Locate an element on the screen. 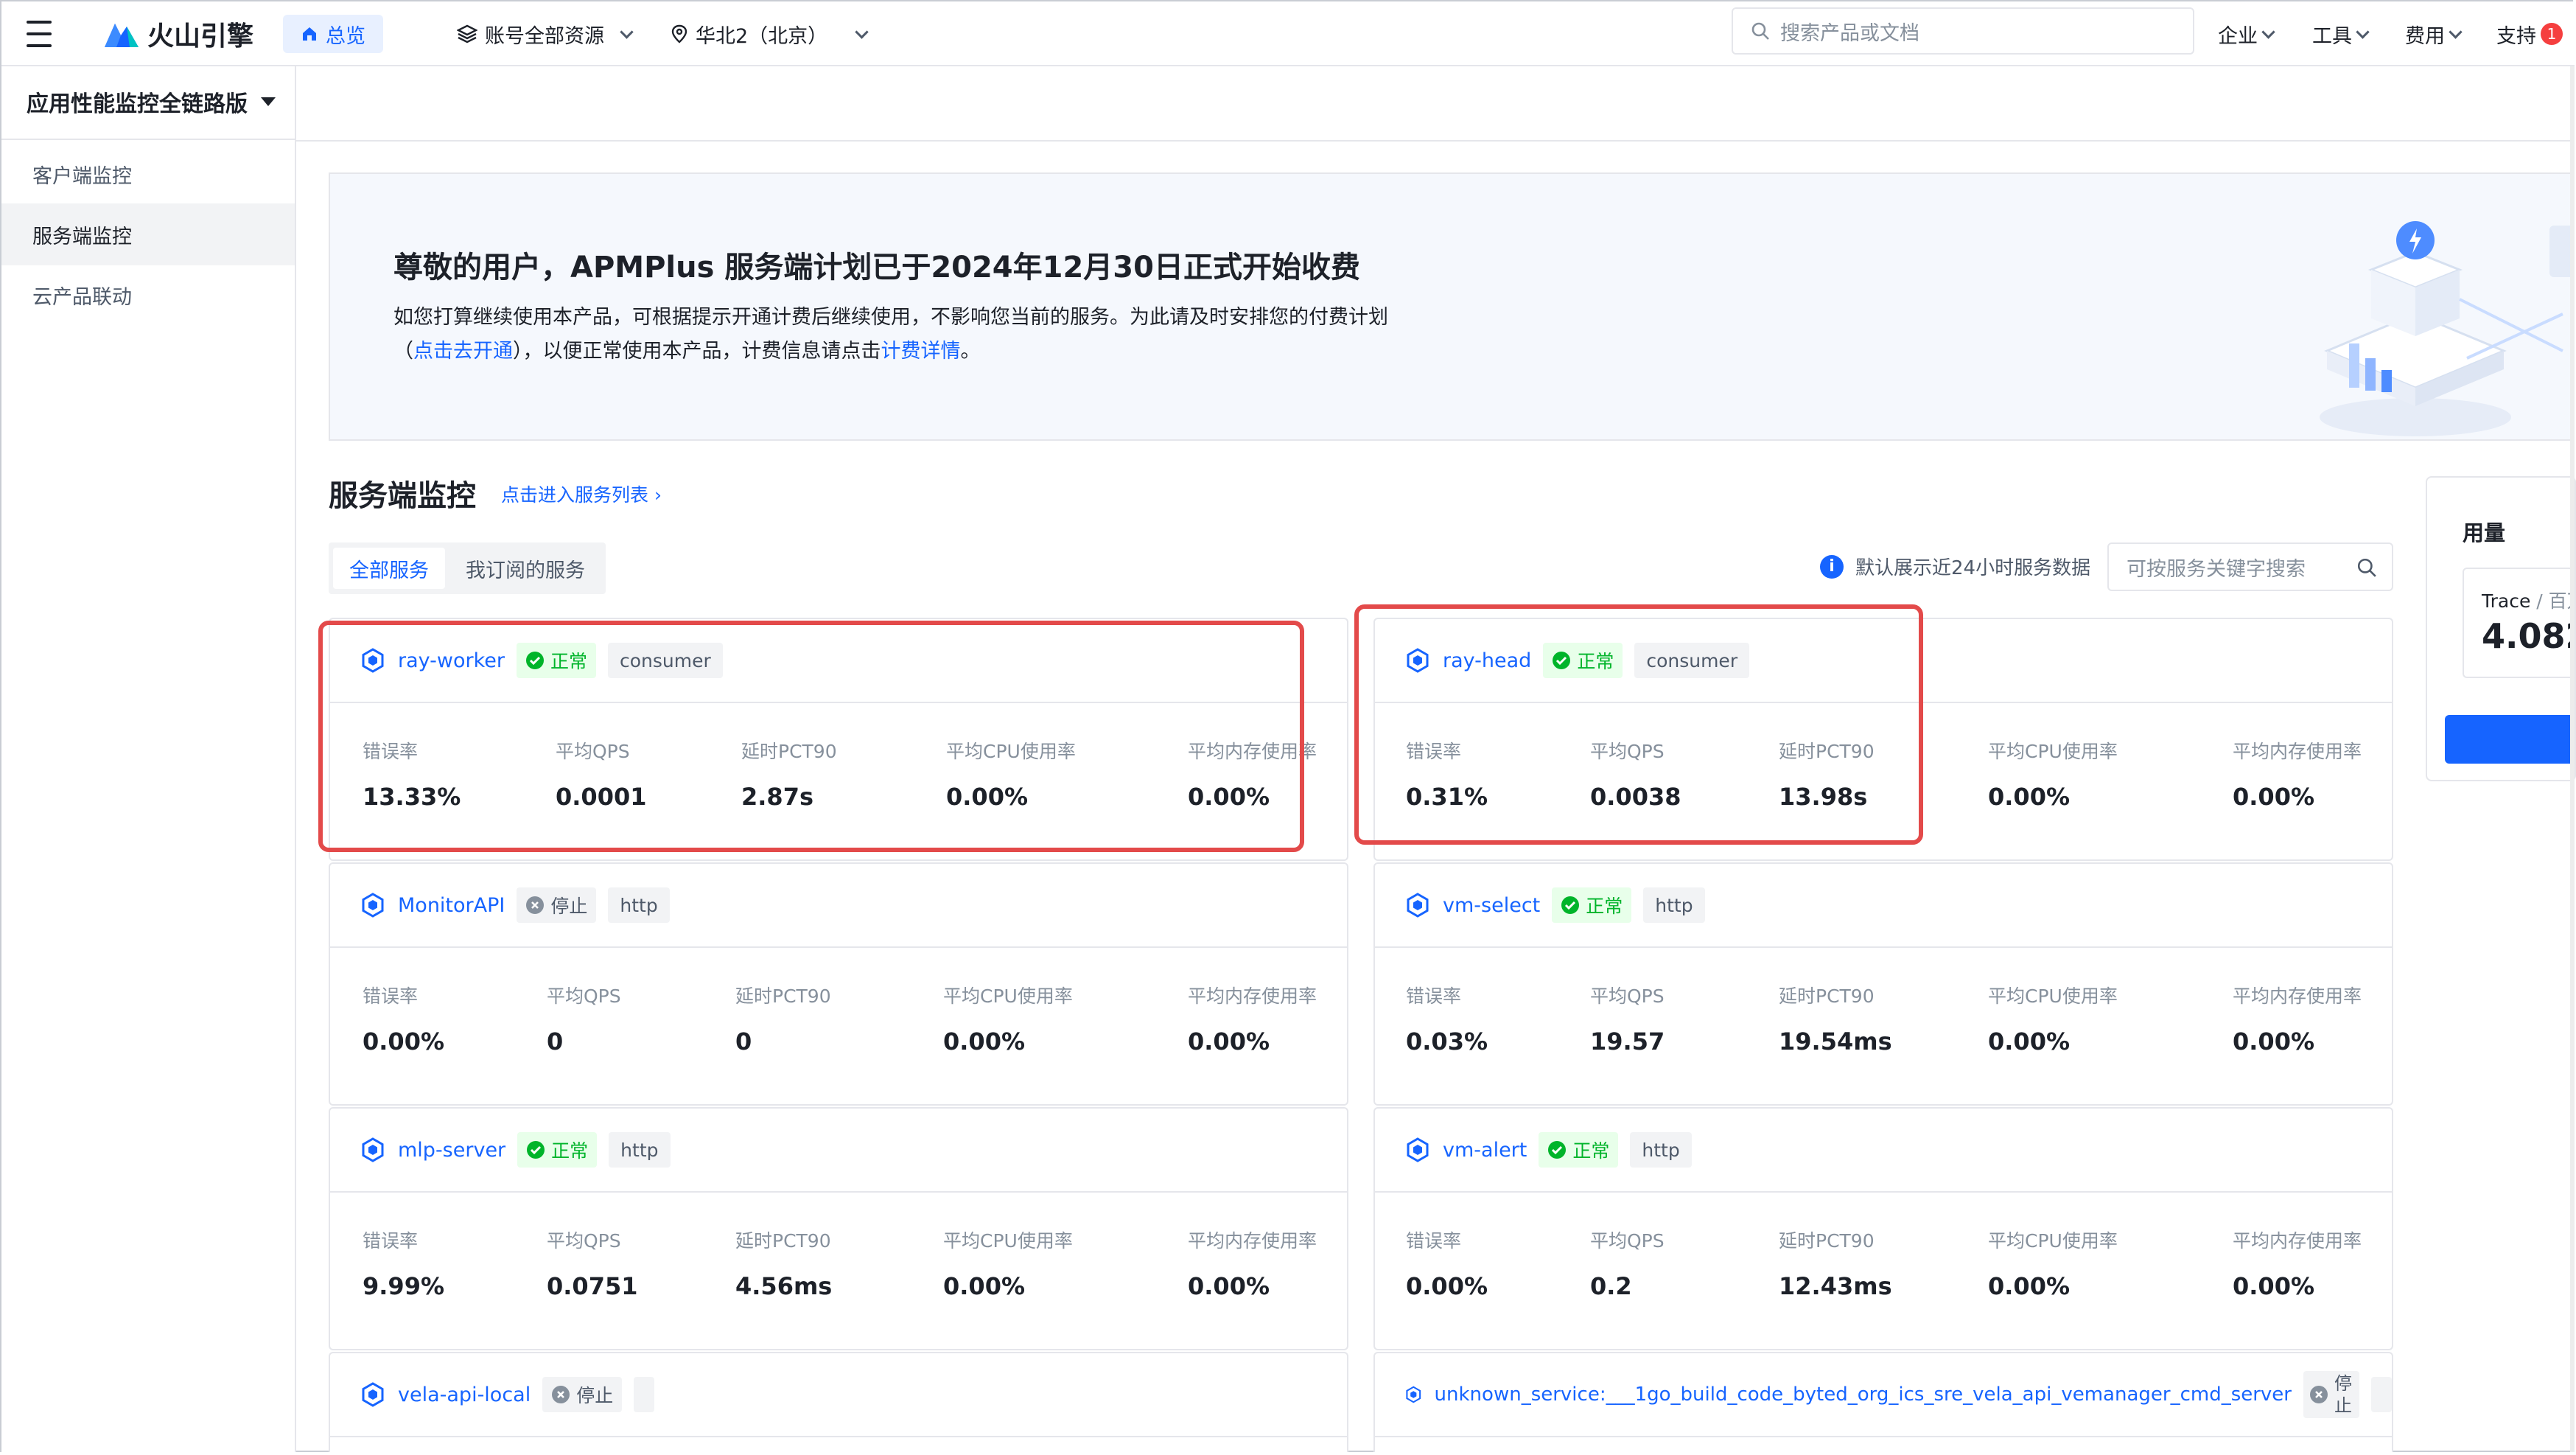 This screenshot has width=2576, height=1455. account-resources-dropdown: 账号全部资源 is located at coordinates (545, 33).